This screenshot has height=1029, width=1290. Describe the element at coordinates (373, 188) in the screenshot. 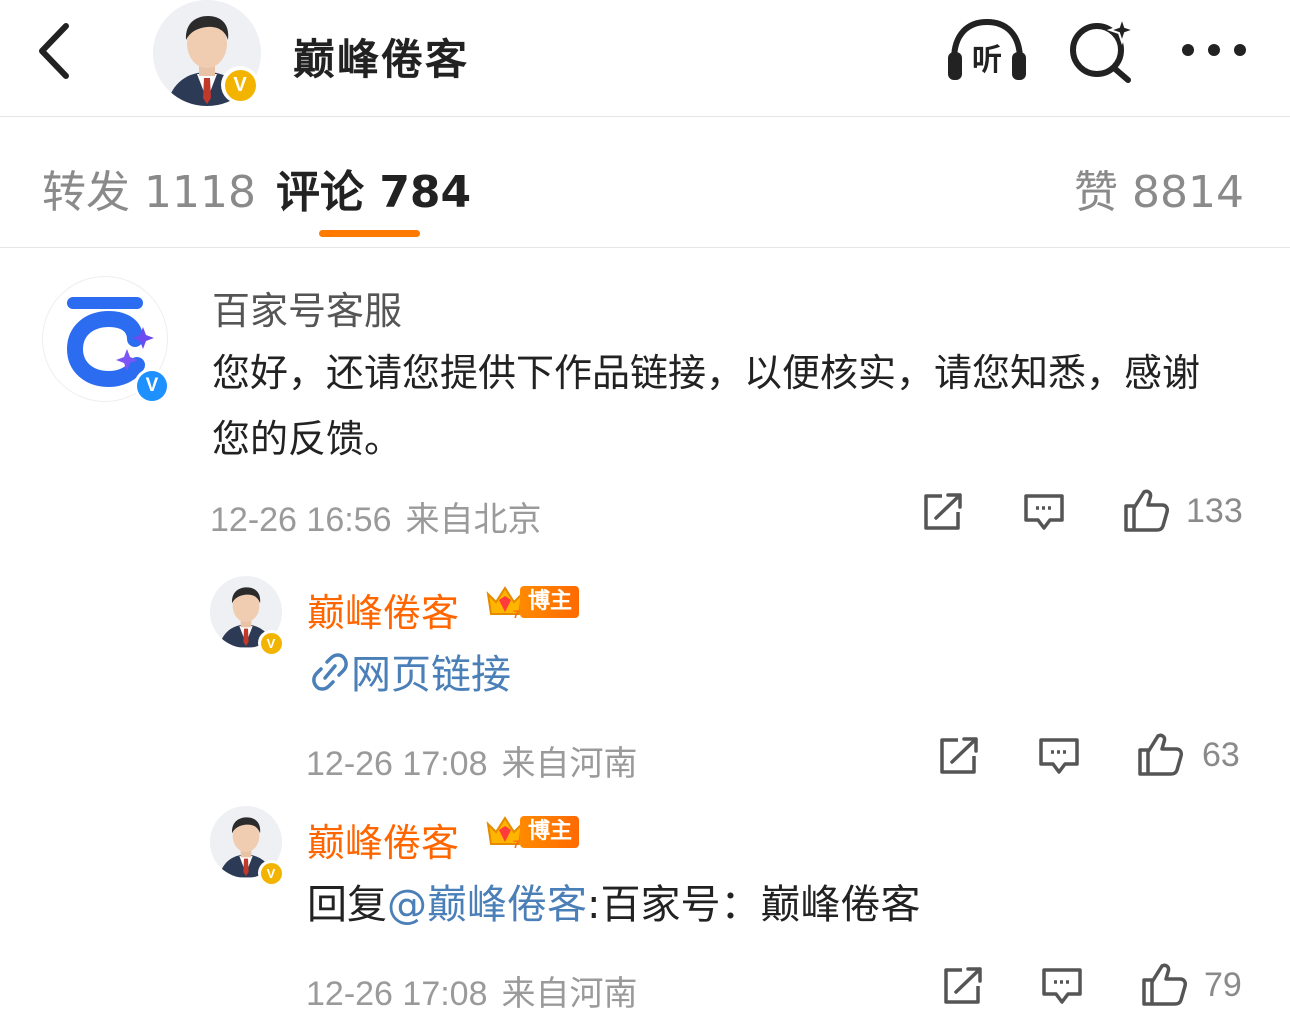

I see `tab-comments: 评论 784` at that location.